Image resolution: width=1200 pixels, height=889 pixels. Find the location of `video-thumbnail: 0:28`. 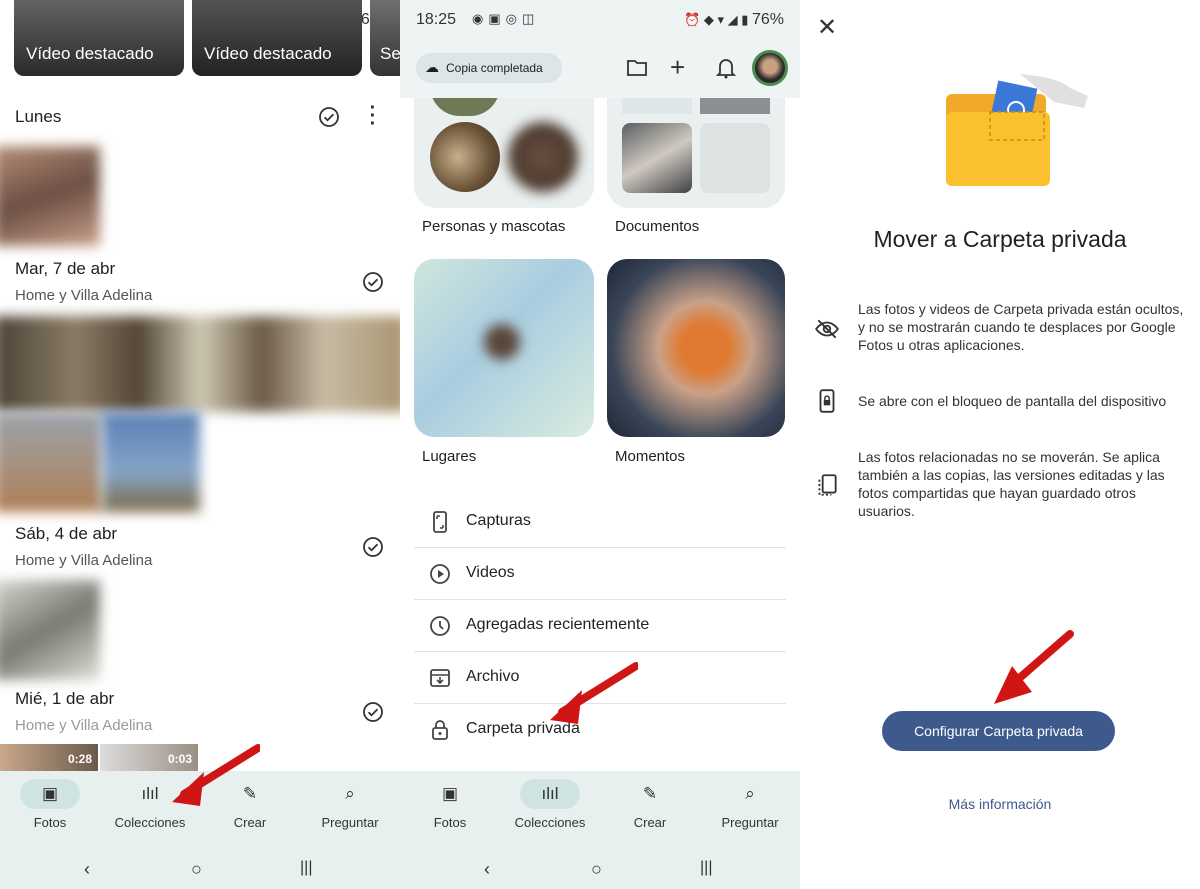

video-thumbnail: 0:28 is located at coordinates (49, 759).